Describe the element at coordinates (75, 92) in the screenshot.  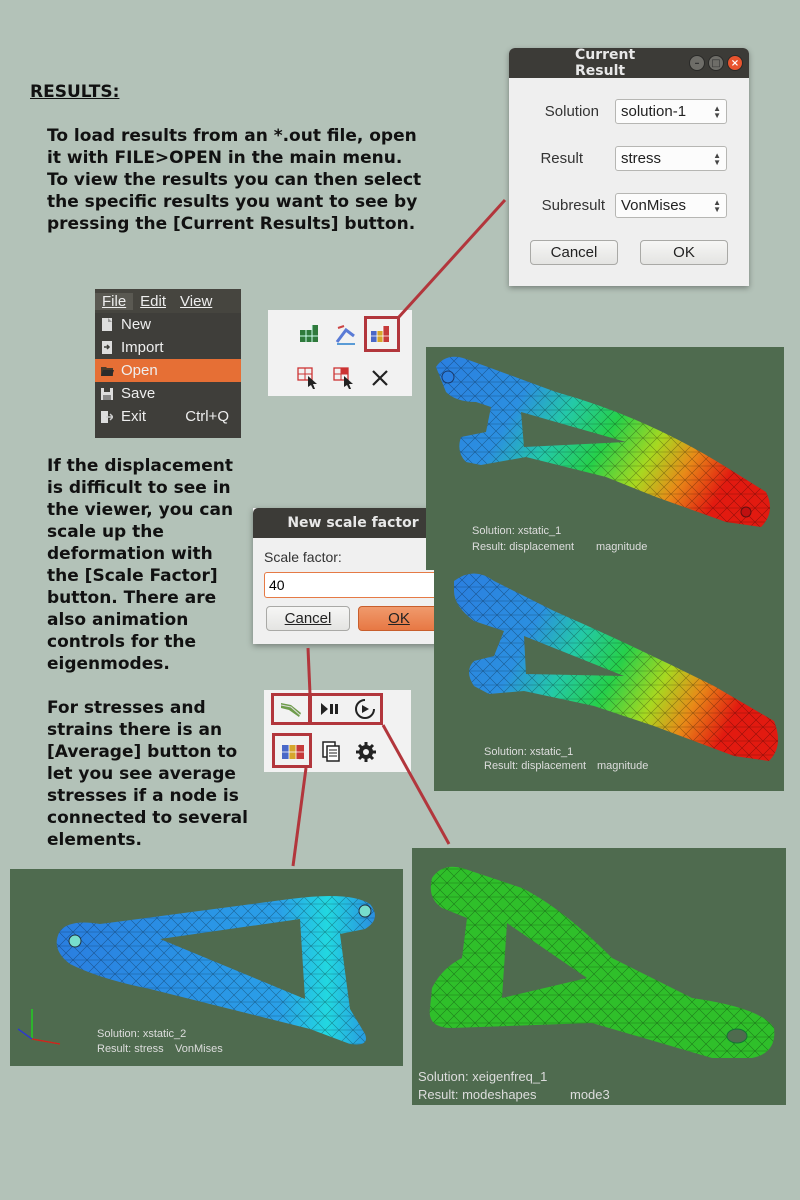
I see `results-heading: RESULTS:` at that location.